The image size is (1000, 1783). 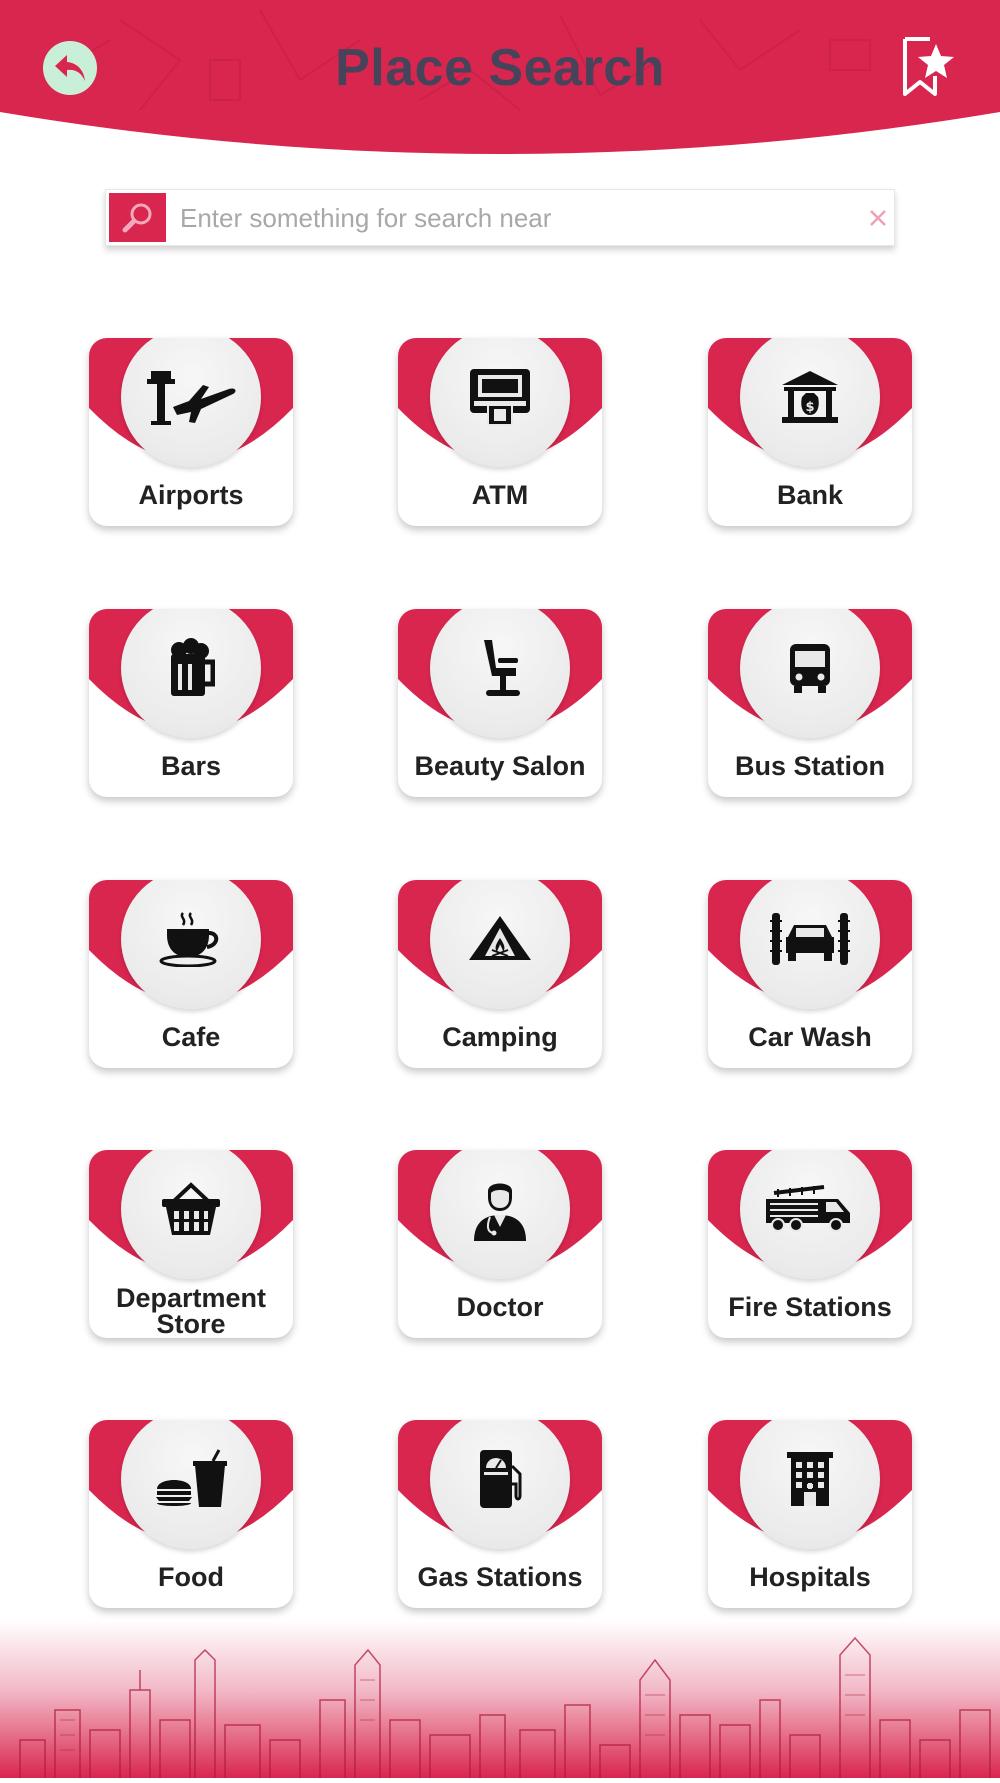 I want to click on category-card-department-store: Department Store, so click(x=191, y=1244).